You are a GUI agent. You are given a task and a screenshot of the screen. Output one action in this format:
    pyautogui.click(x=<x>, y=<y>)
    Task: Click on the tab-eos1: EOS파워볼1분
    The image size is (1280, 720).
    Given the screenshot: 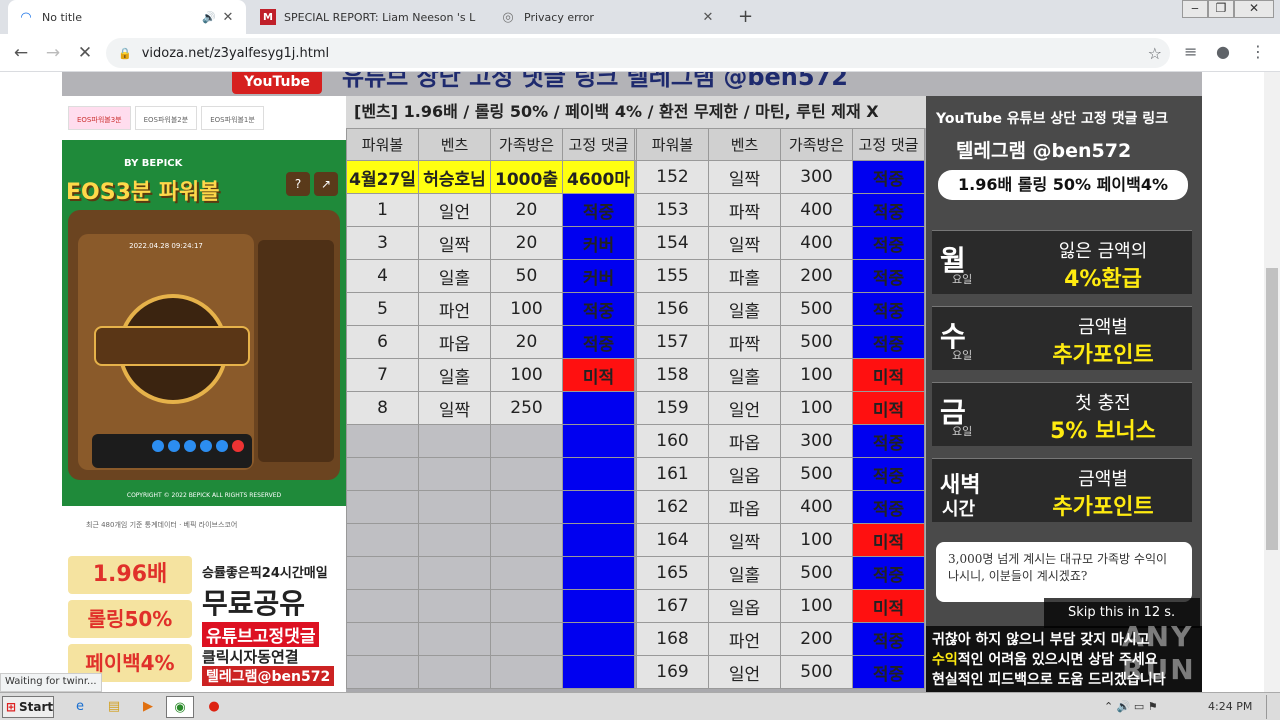 What is the action you would take?
    pyautogui.click(x=232, y=118)
    